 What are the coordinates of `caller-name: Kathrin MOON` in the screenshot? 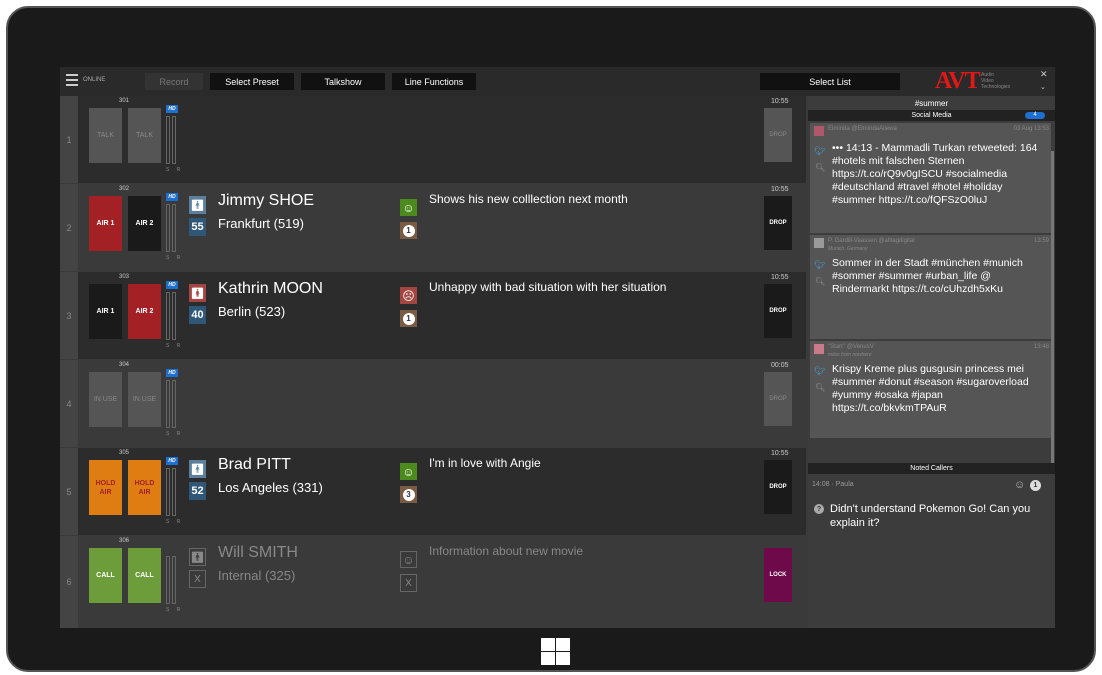 It's located at (270, 289).